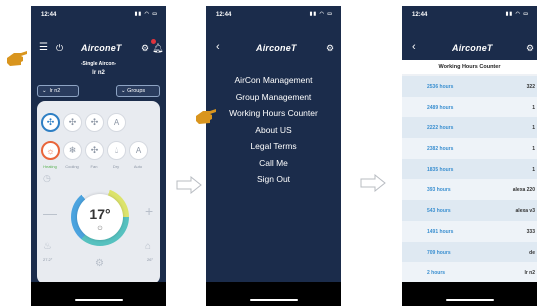 This screenshot has width=539, height=307. I want to click on list-item: 543 hours alexa v3, so click(469, 210).